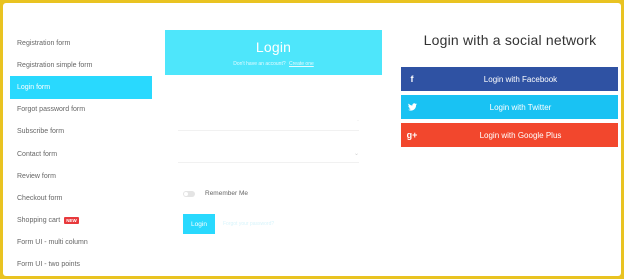 The width and height of the screenshot is (624, 279). Describe the element at coordinates (49, 265) in the screenshot. I see `sidebar-item-label: Form UI - two points` at that location.